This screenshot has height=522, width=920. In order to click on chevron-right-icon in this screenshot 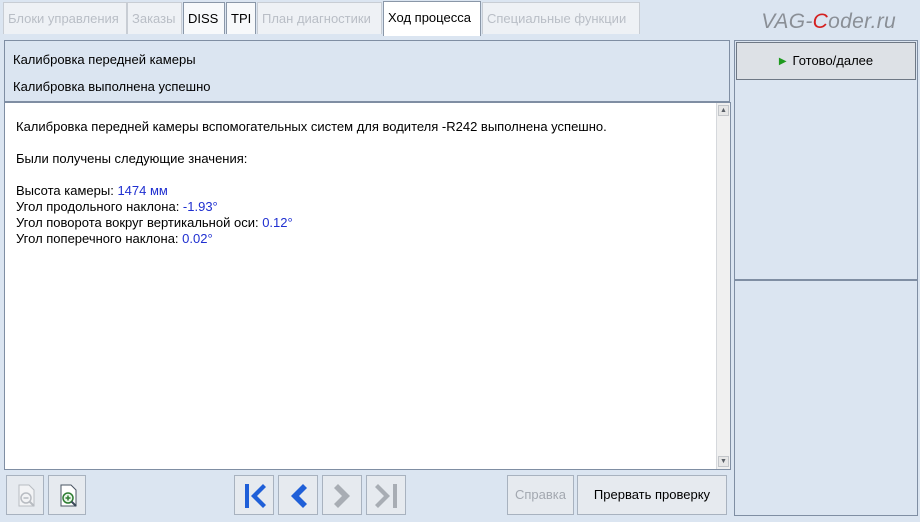, I will do `click(342, 496)`.